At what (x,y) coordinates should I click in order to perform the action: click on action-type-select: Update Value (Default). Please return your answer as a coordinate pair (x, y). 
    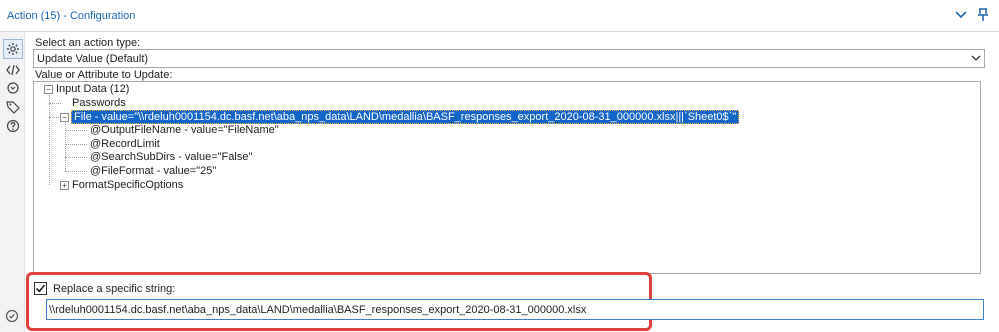
    Looking at the image, I should click on (509, 58).